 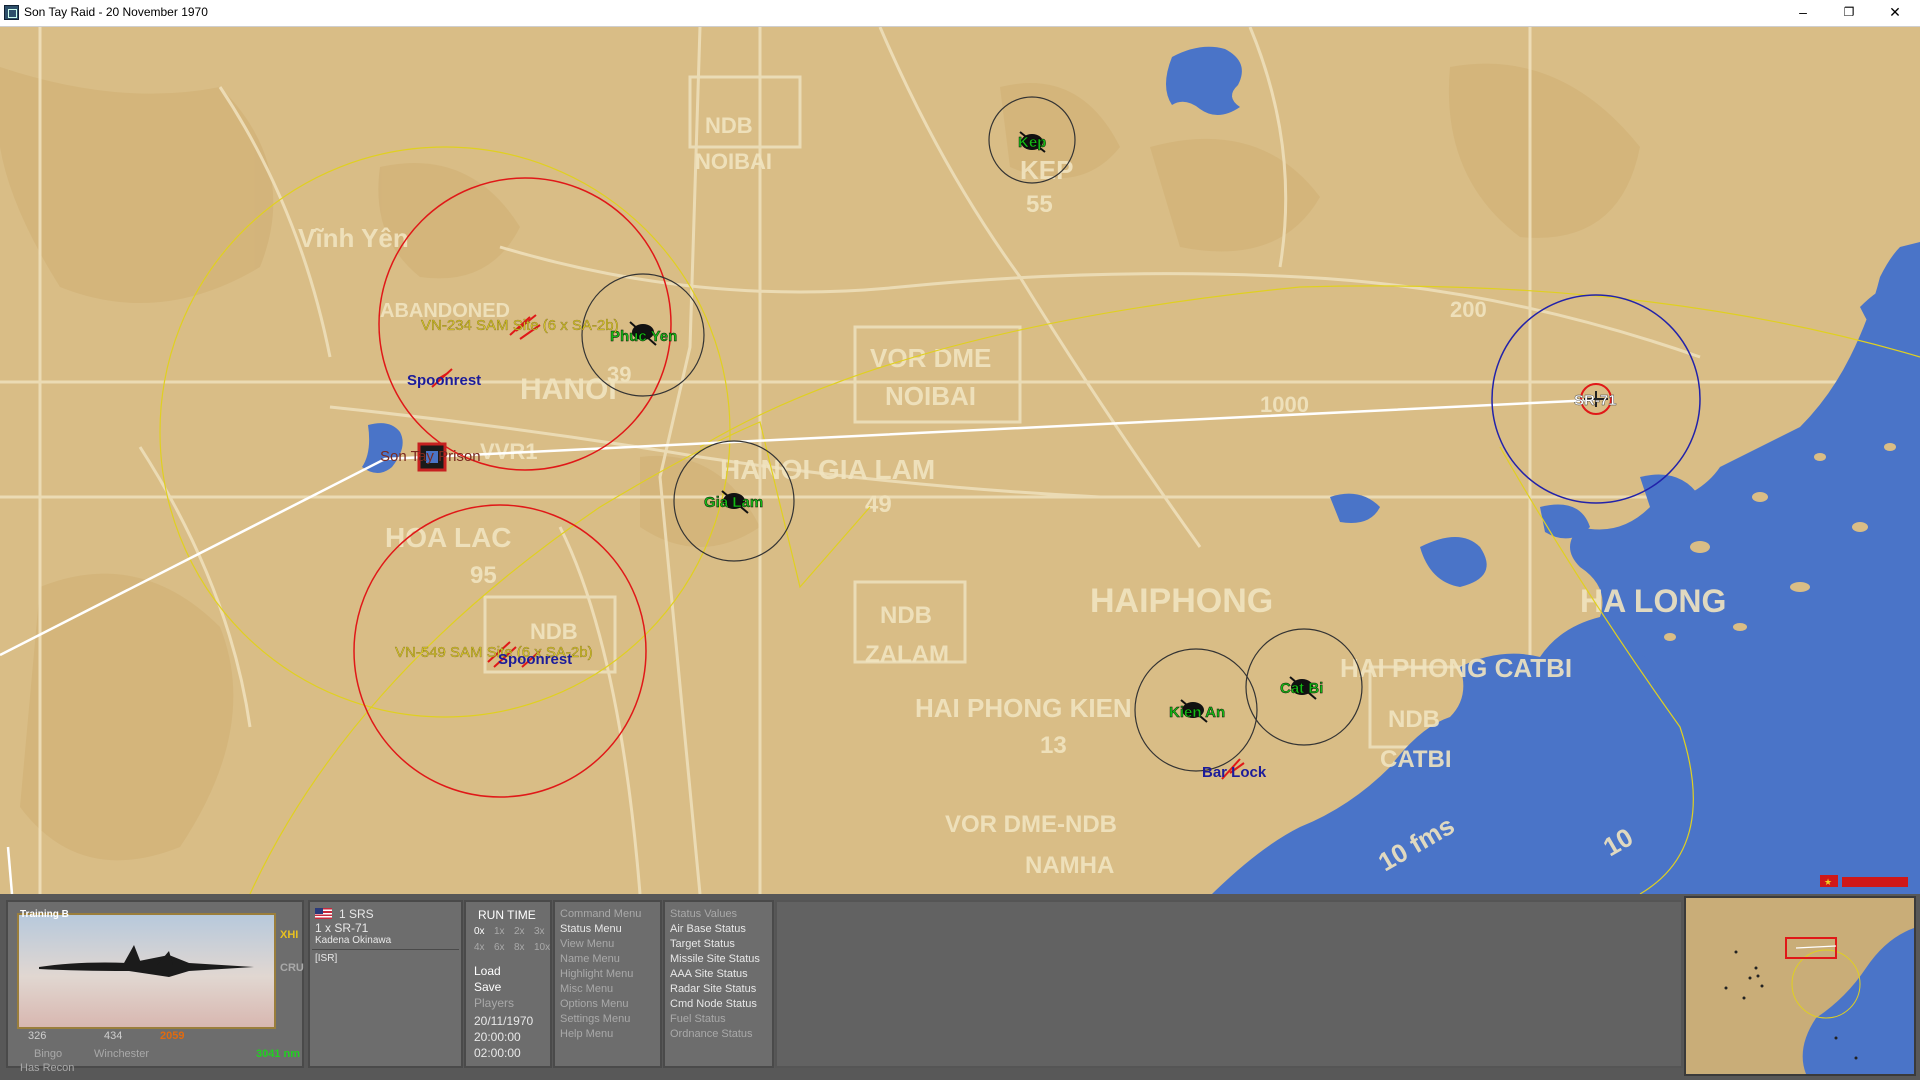 I want to click on svg-text: HOA LAC, so click(x=448, y=537).